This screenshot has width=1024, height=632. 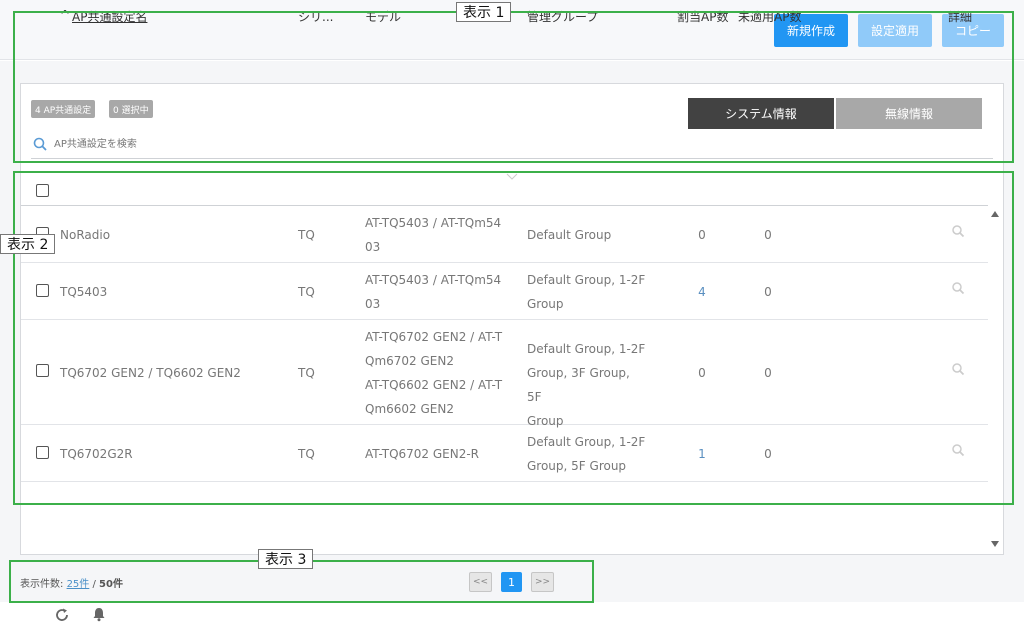 What do you see at coordinates (995, 544) in the screenshot?
I see `scroll-down-arrow-icon` at bounding box center [995, 544].